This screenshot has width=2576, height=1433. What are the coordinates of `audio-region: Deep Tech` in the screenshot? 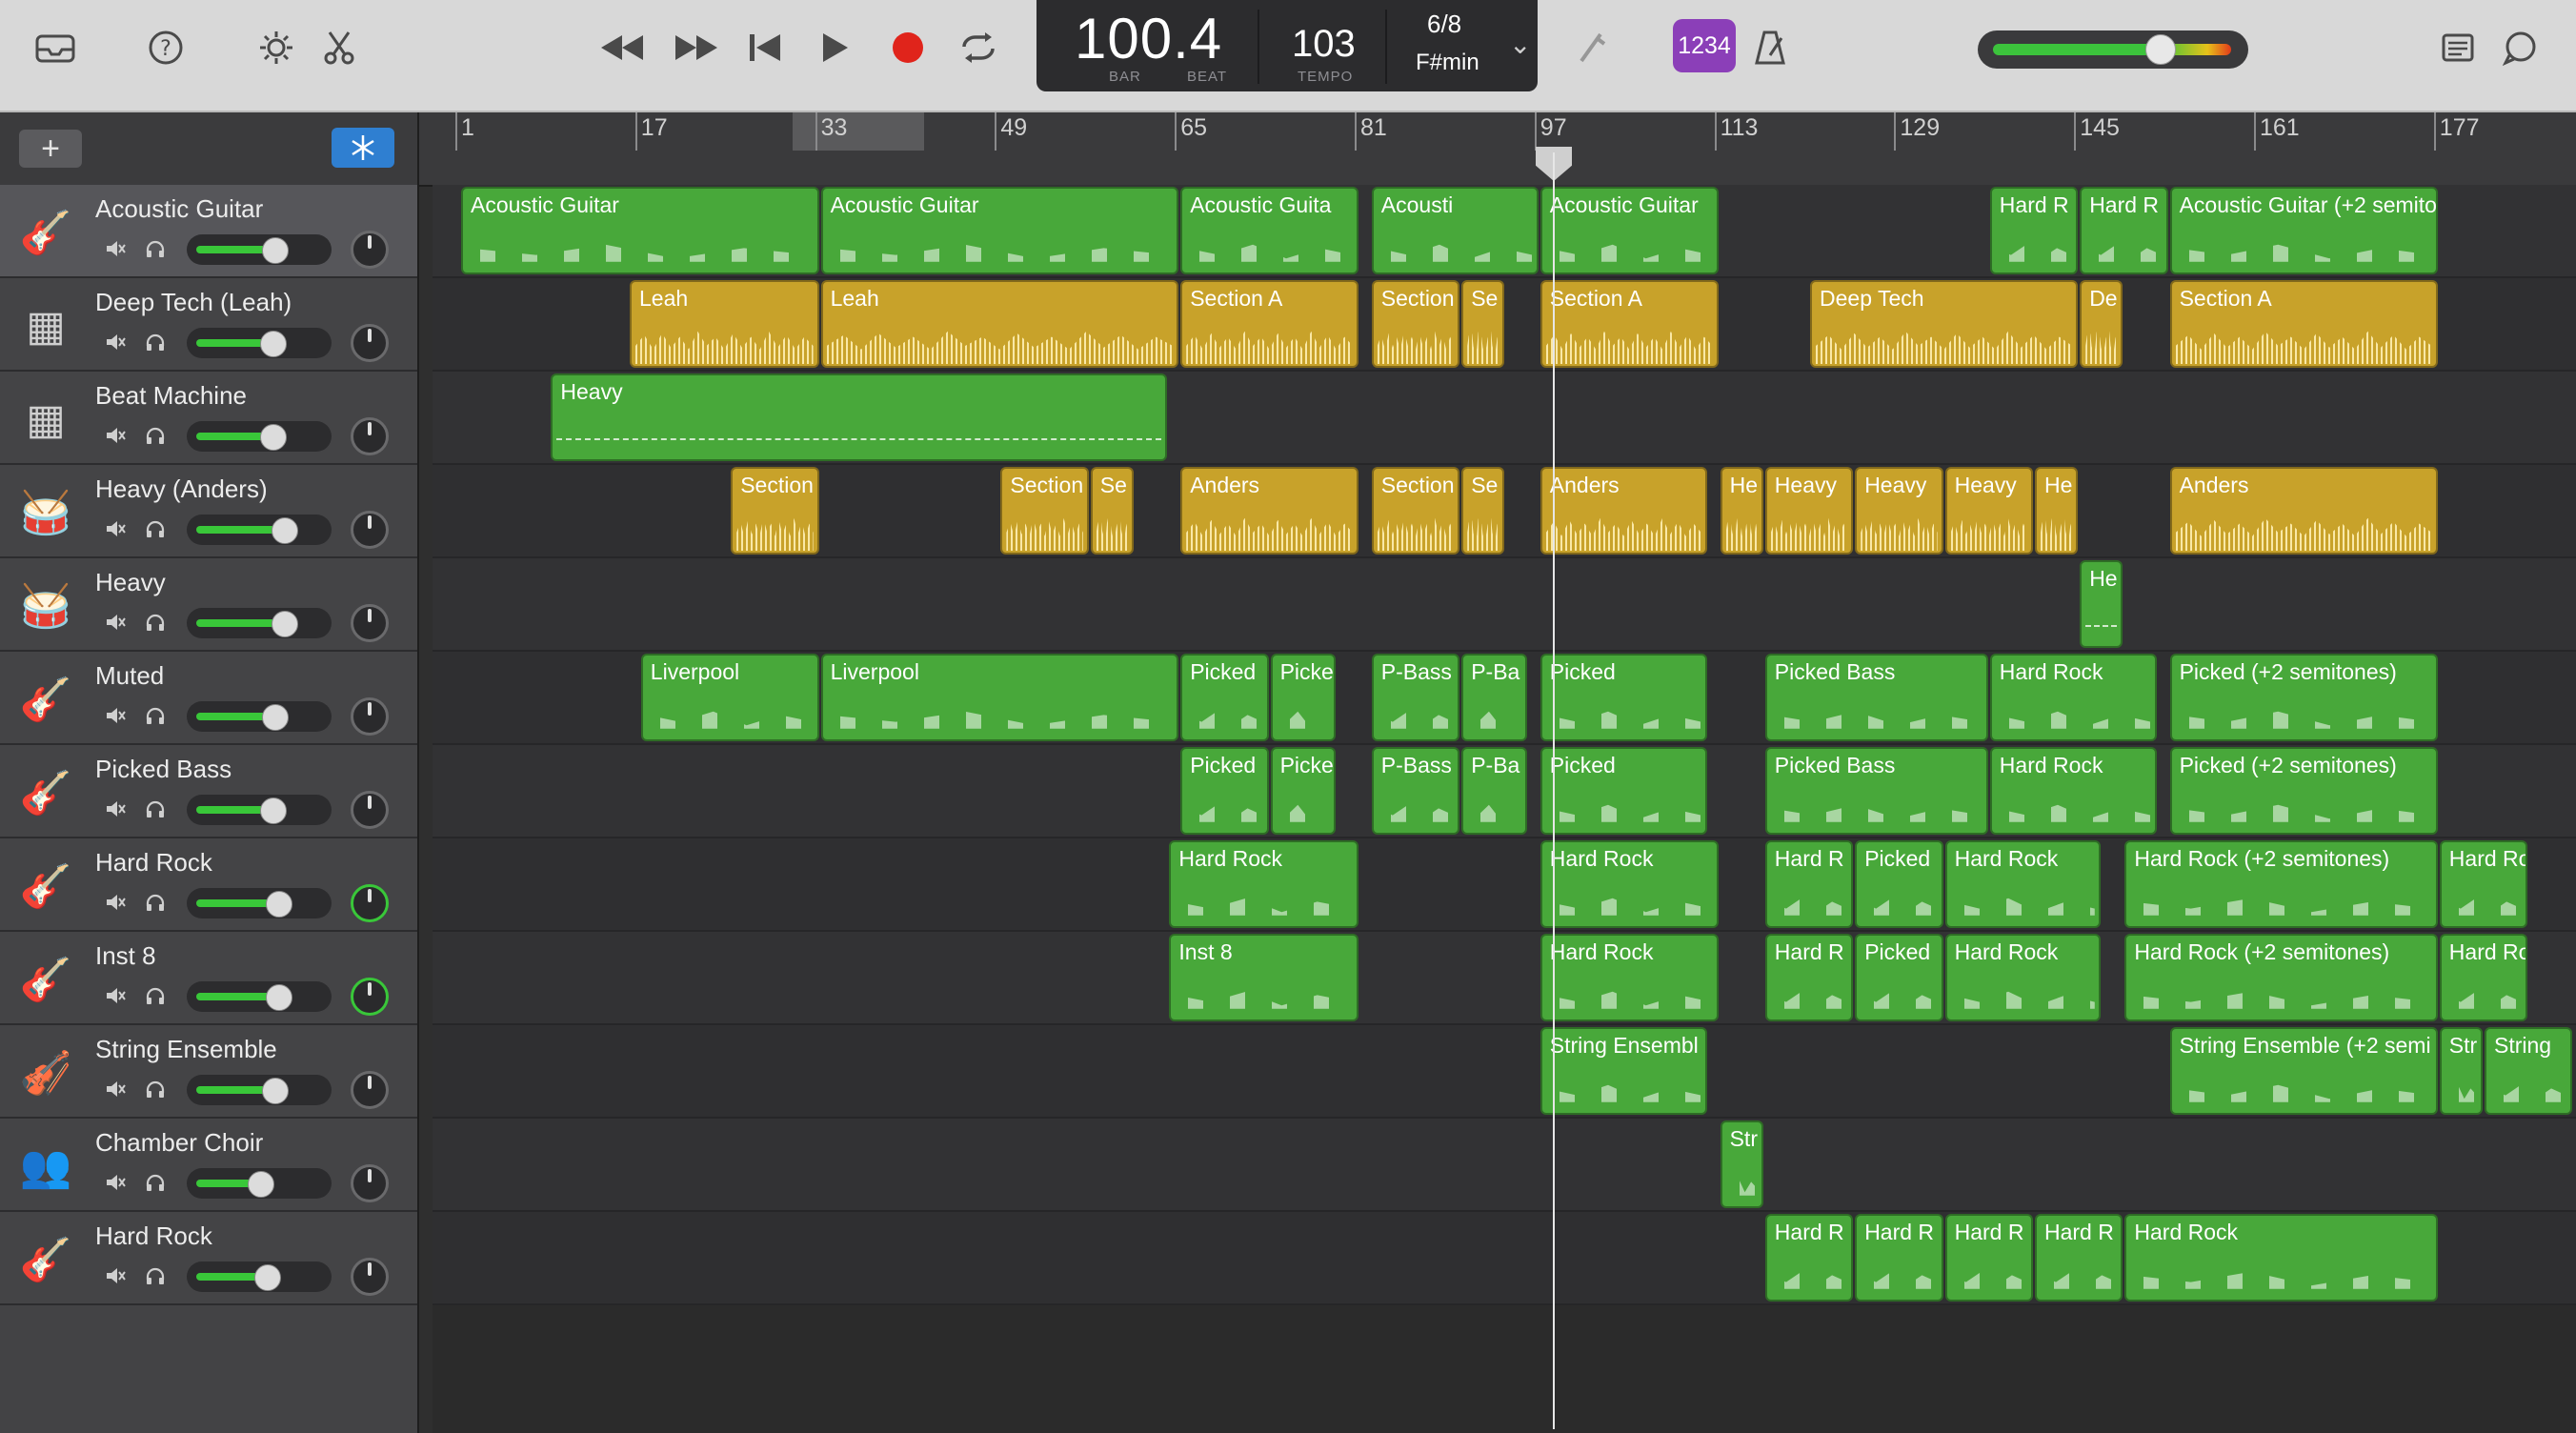 It's located at (1945, 324).